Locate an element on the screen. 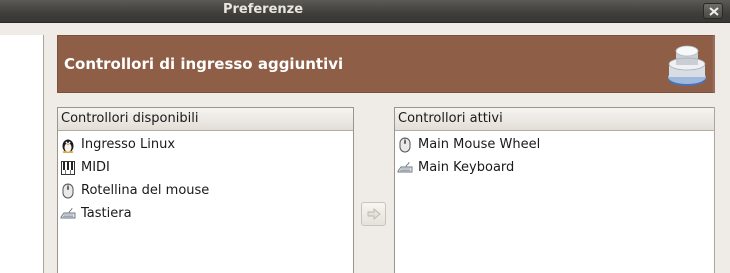  list-item-label: MIDI is located at coordinates (95, 167).